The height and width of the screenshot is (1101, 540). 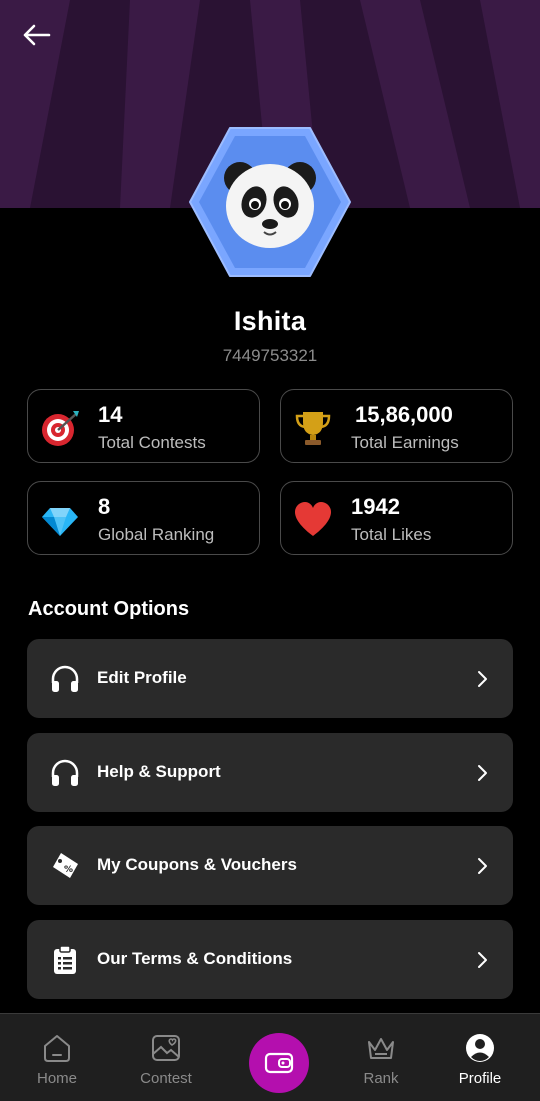 I want to click on stat-card-global-ranking: 8 Global Ranking, so click(x=143, y=518).